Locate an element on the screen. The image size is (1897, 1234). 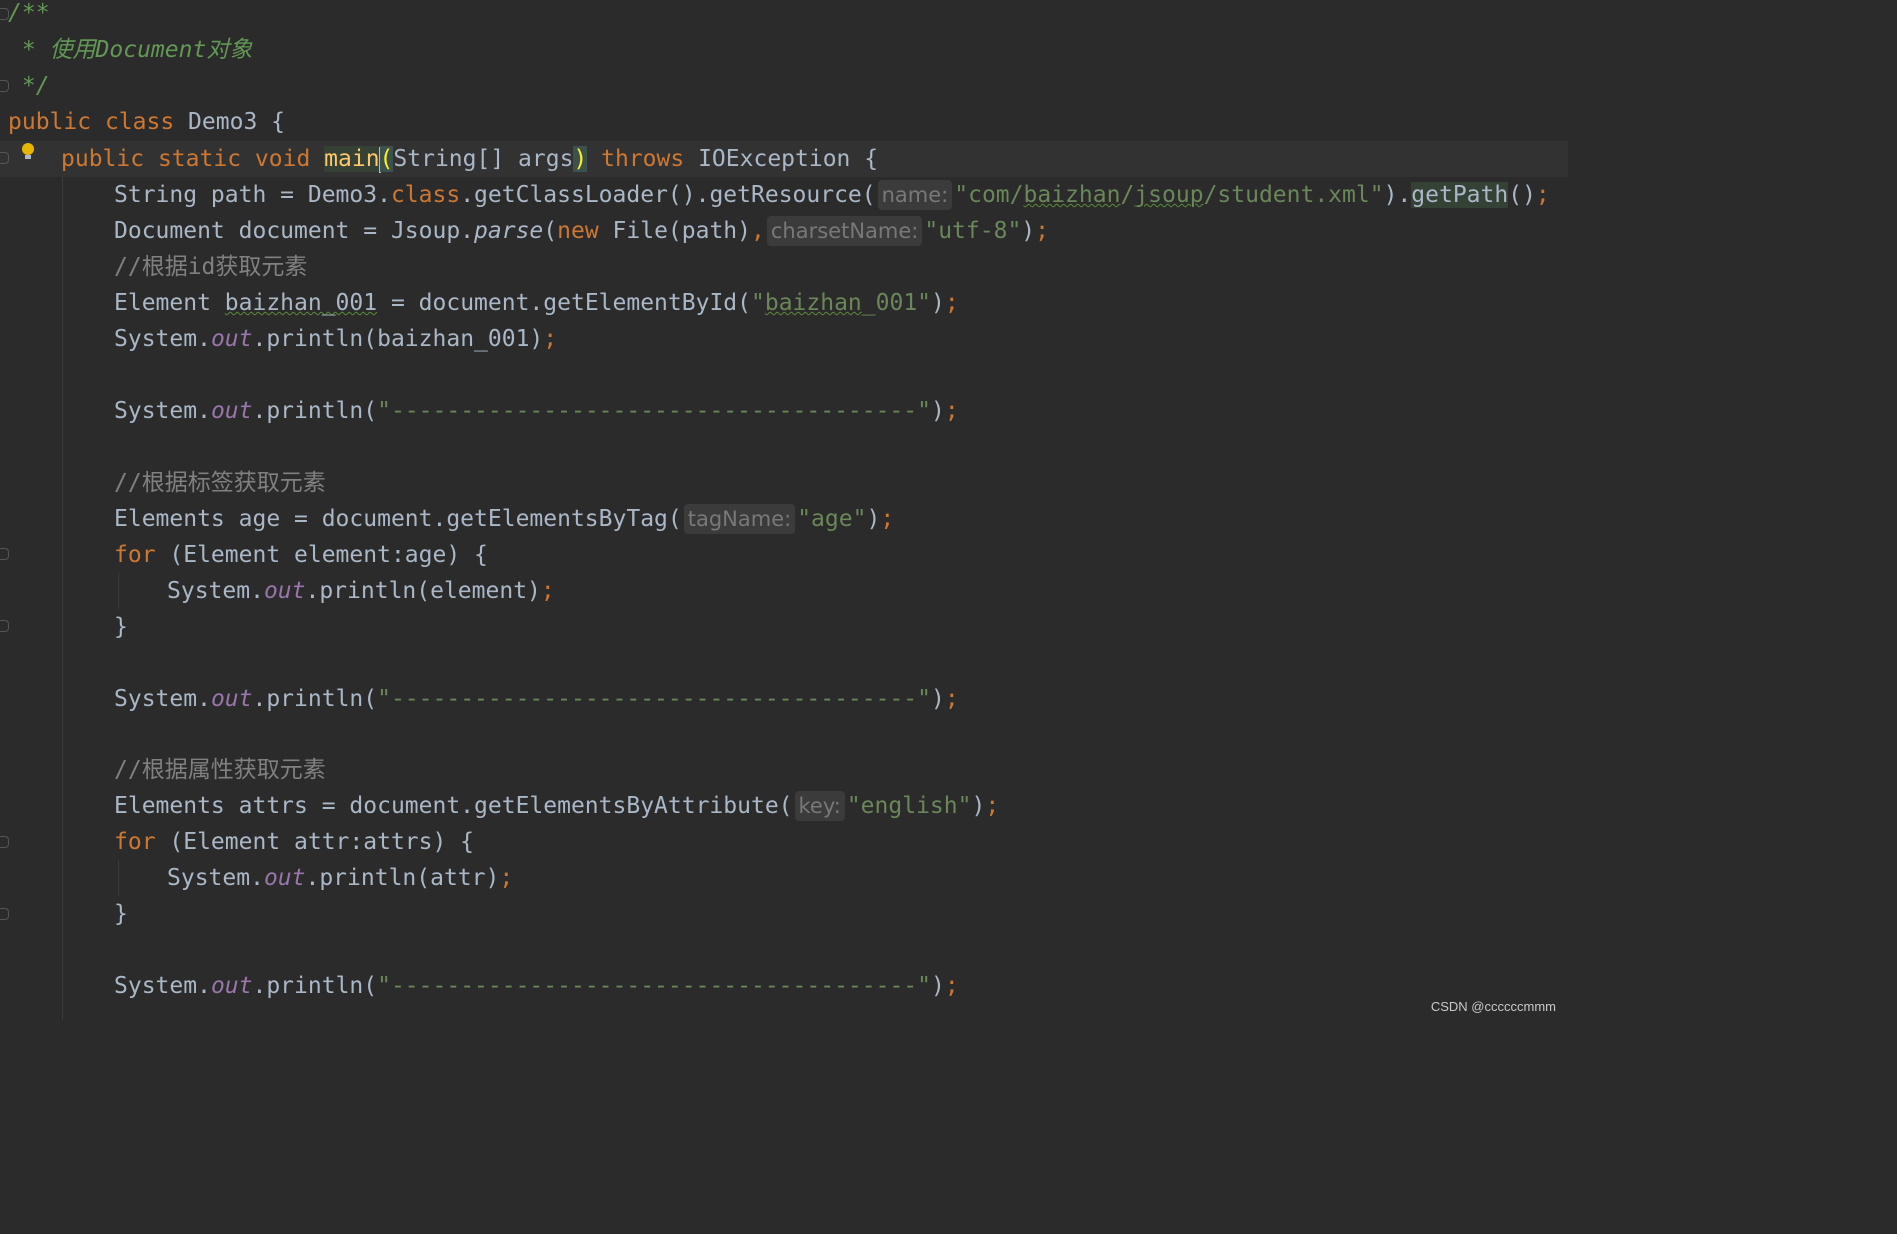
code-line: * 使用Document对象 is located at coordinates (130, 50).